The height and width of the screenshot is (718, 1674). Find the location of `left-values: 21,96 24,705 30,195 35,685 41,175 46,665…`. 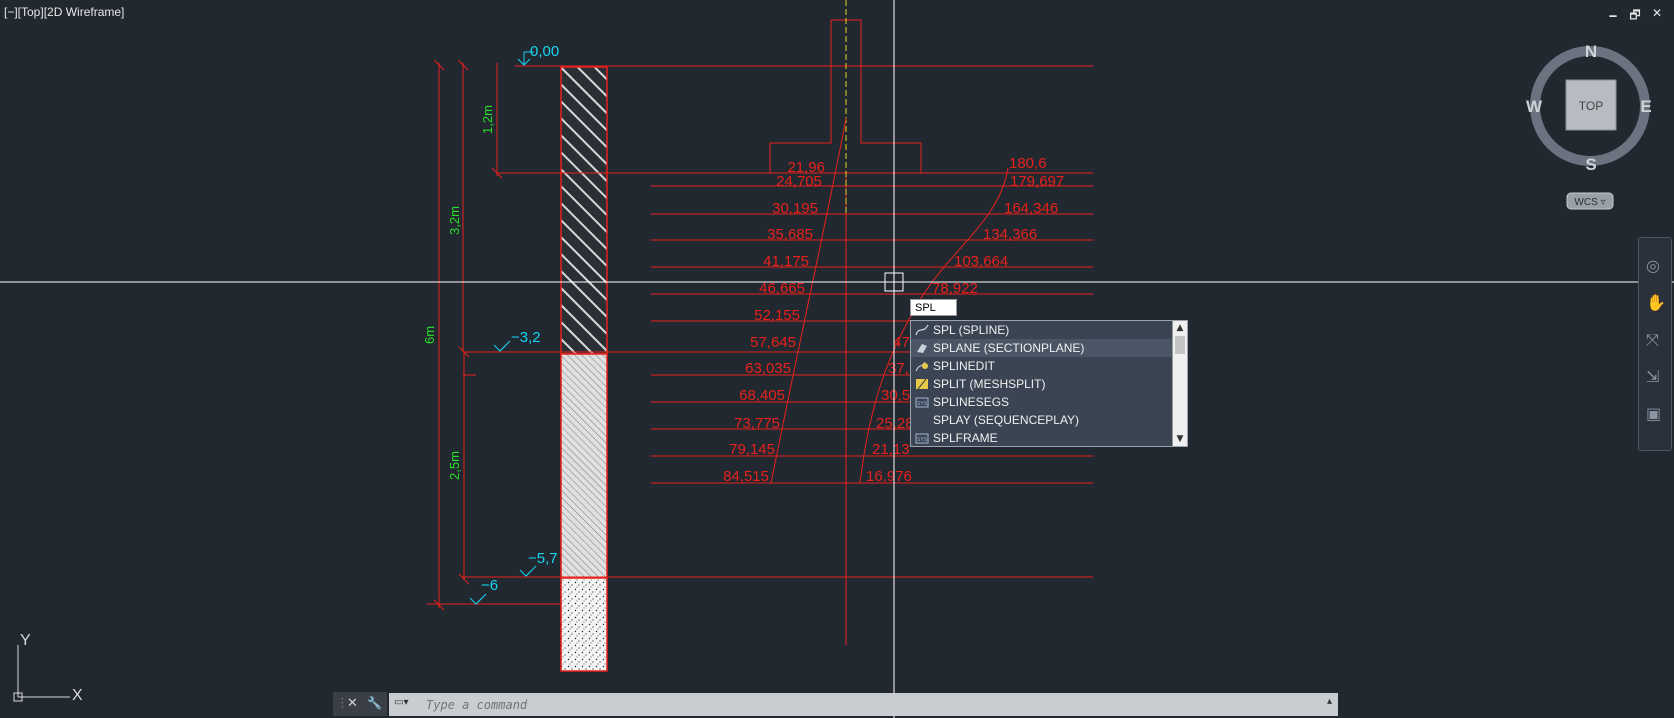

left-values: 21,96 24,705 30,195 35,685 41,175 46,665… is located at coordinates (774, 322).